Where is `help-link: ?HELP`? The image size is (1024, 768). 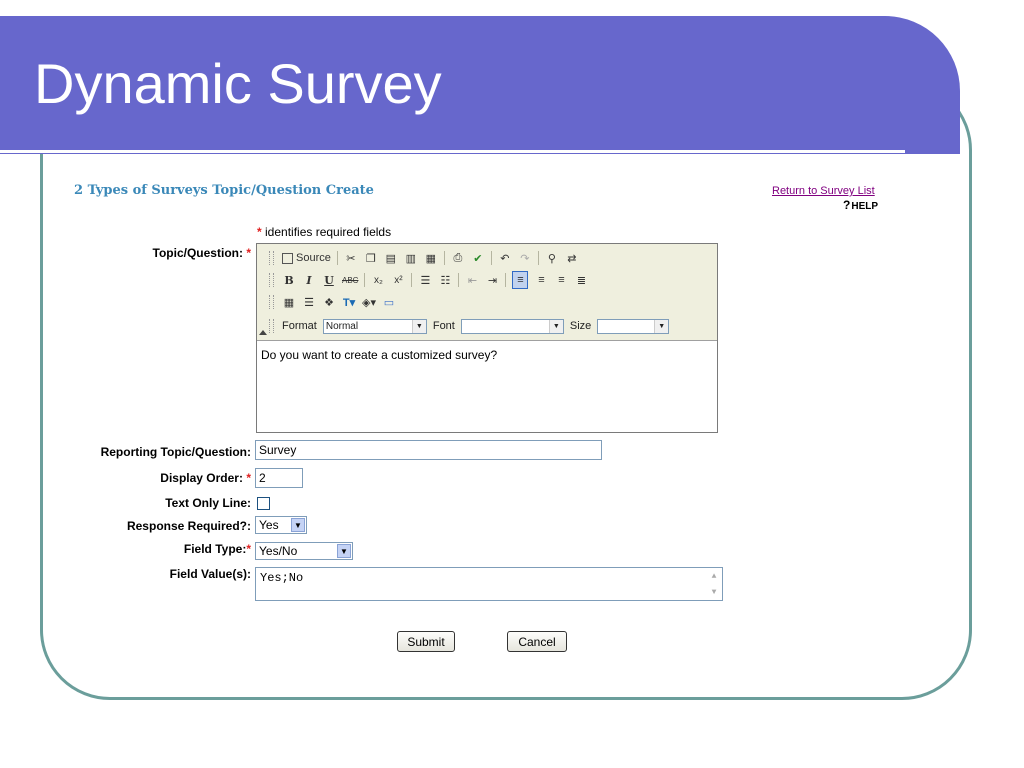
help-link: ?HELP is located at coordinates (860, 205).